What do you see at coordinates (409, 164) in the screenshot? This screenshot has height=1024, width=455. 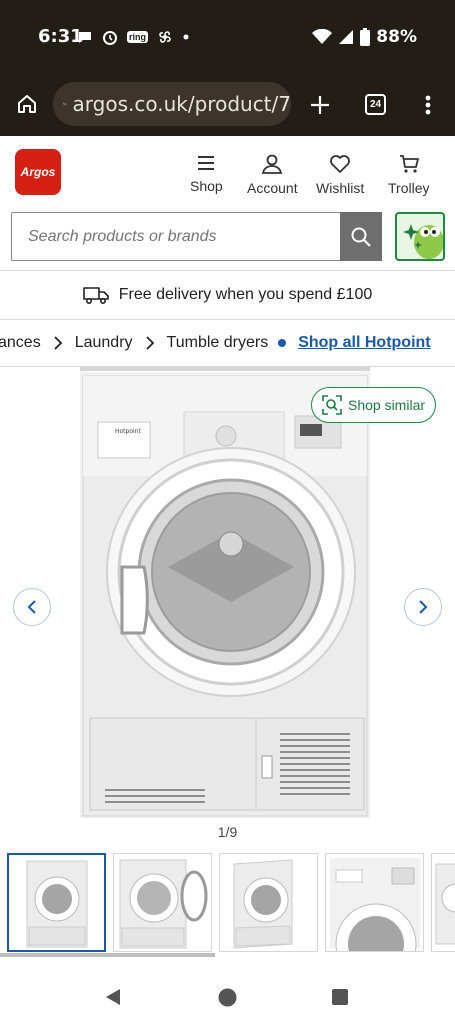 I see `trolley-icon` at bounding box center [409, 164].